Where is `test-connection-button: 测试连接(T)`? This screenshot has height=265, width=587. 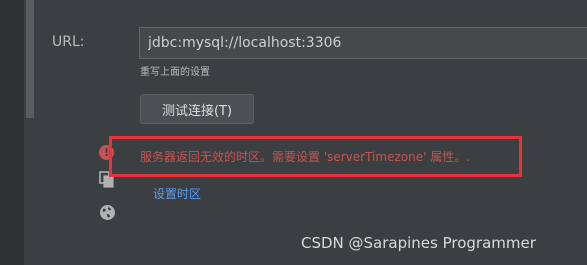 test-connection-button: 测试连接(T) is located at coordinates (197, 109).